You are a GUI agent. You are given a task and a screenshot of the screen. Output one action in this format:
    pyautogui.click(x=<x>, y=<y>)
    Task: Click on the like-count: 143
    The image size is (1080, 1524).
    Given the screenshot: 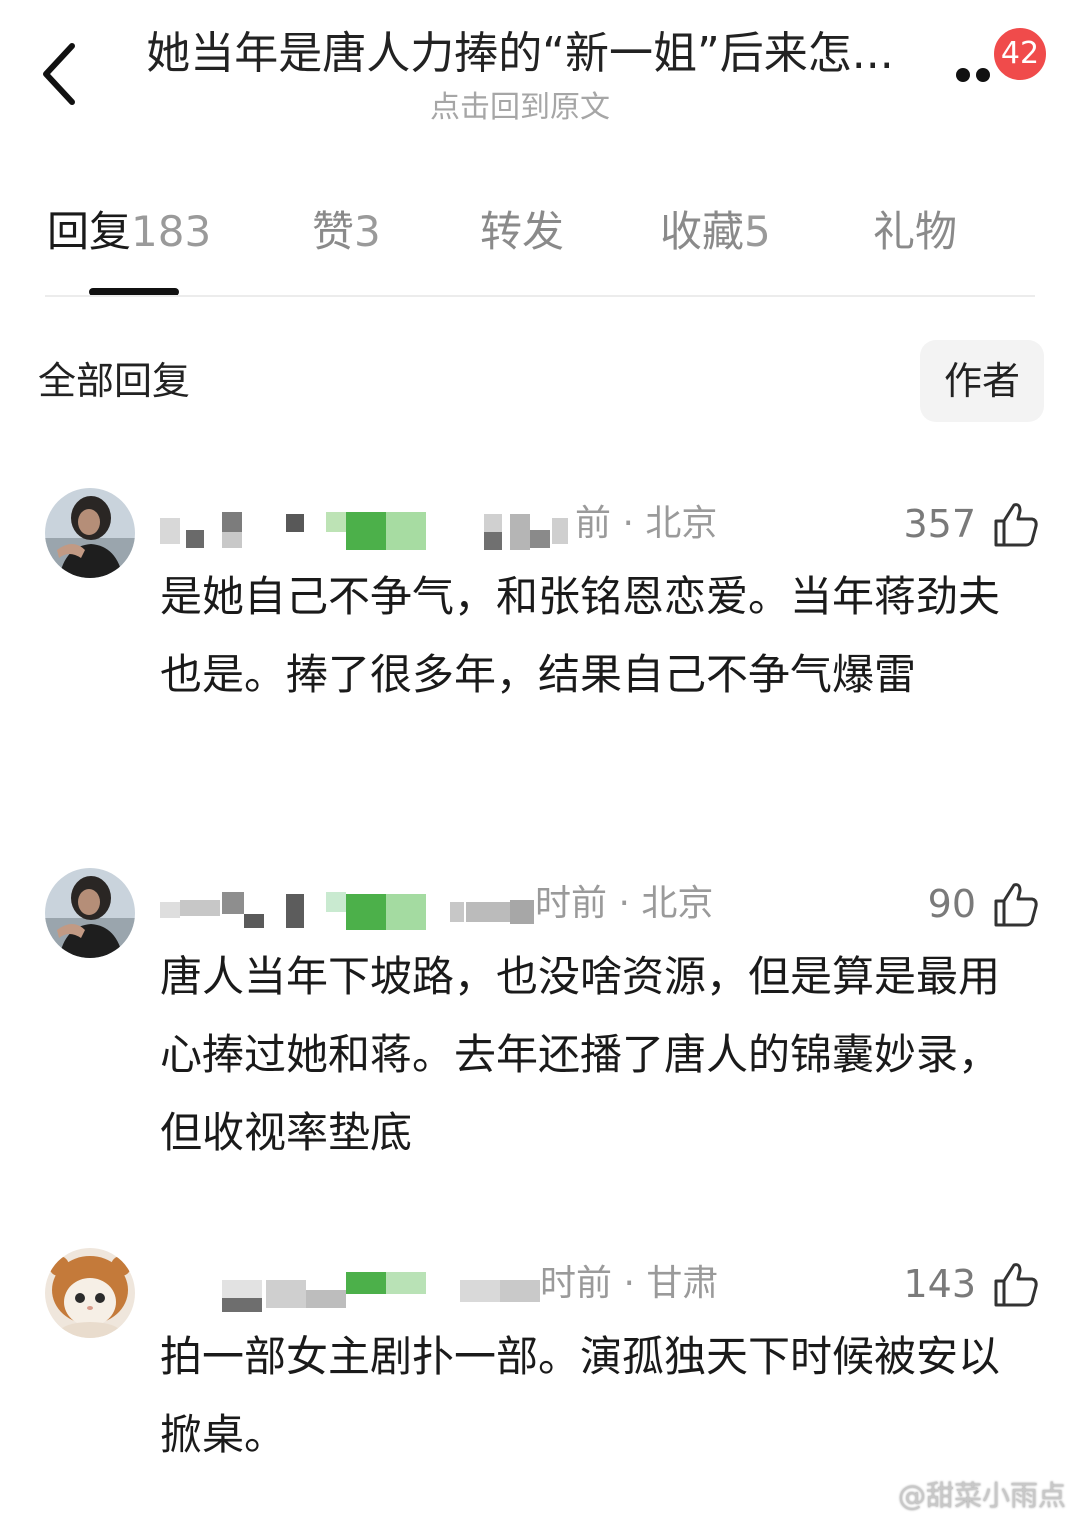 What is the action you would take?
    pyautogui.click(x=939, y=1284)
    